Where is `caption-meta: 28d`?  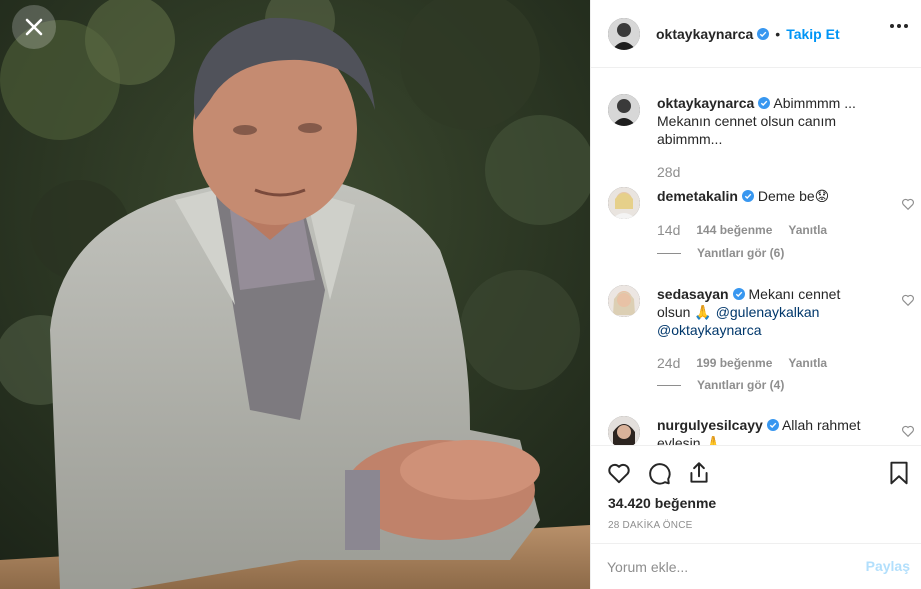 caption-meta: 28d is located at coordinates (668, 172).